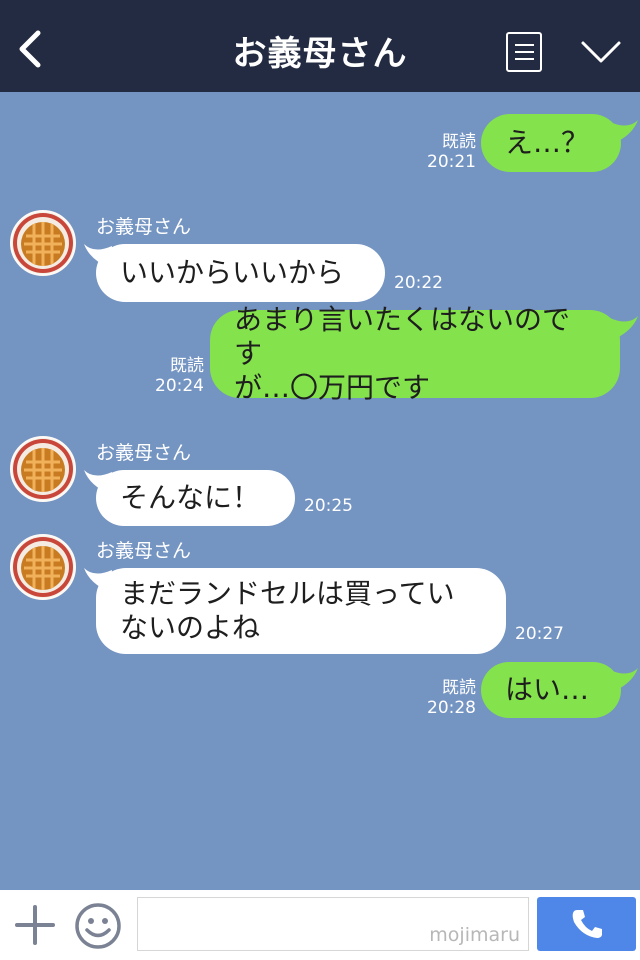 The image size is (640, 960). I want to click on message-bubble-incoming: そんなに！, so click(195, 498).